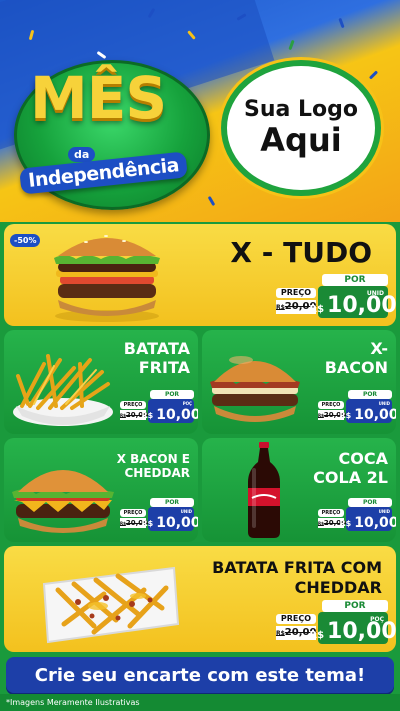 The height and width of the screenshot is (711, 400). Describe the element at coordinates (111, 605) in the screenshot. I see `cheddar-fries-icon` at that location.